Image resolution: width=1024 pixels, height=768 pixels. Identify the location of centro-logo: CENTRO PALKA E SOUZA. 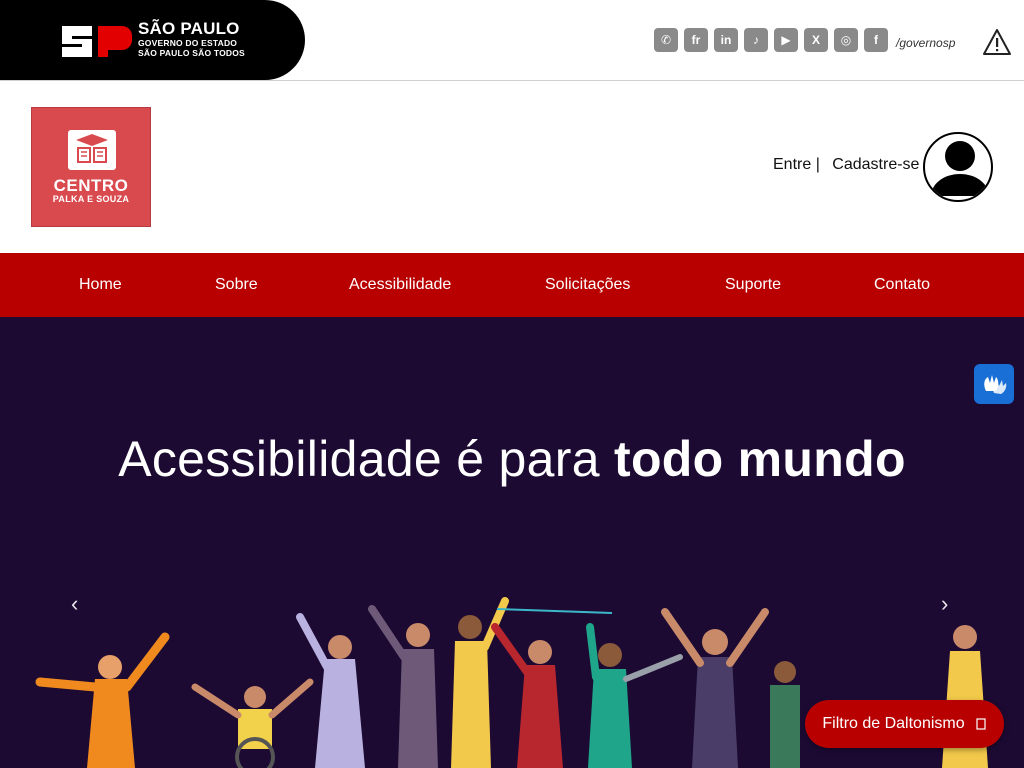
(91, 167).